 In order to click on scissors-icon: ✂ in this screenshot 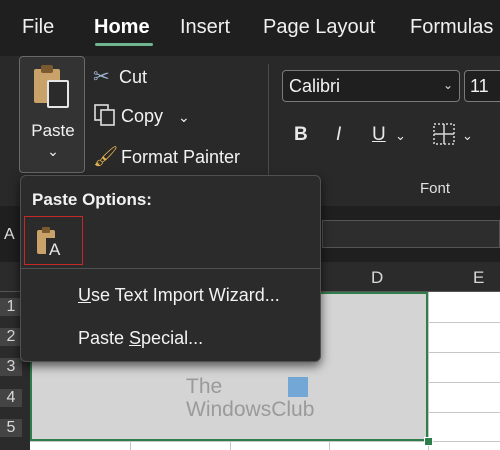, I will do `click(101, 77)`.